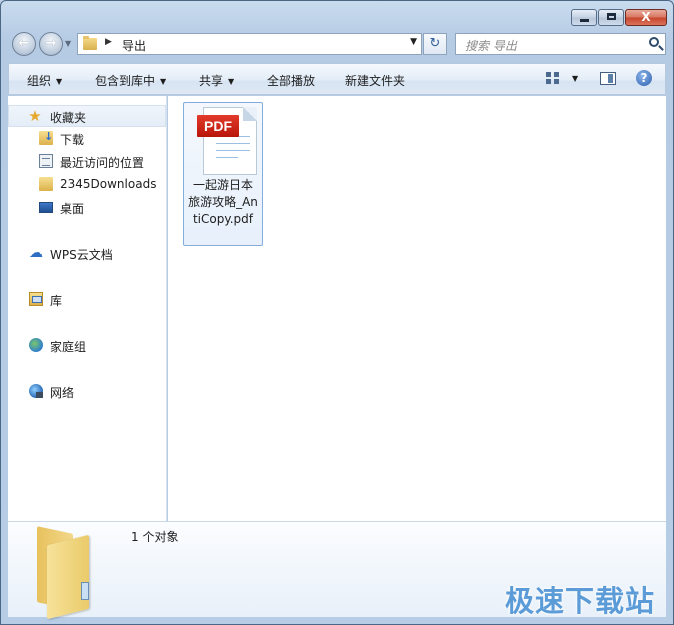 This screenshot has height=625, width=674. I want to click on minimize-button, so click(584, 17).